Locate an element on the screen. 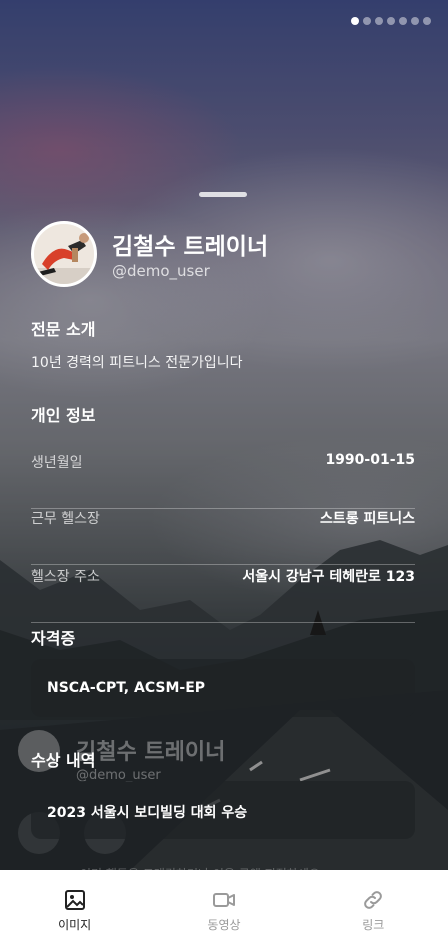 The width and height of the screenshot is (448, 943). tab-image: 이미지 is located at coordinates (74, 906).